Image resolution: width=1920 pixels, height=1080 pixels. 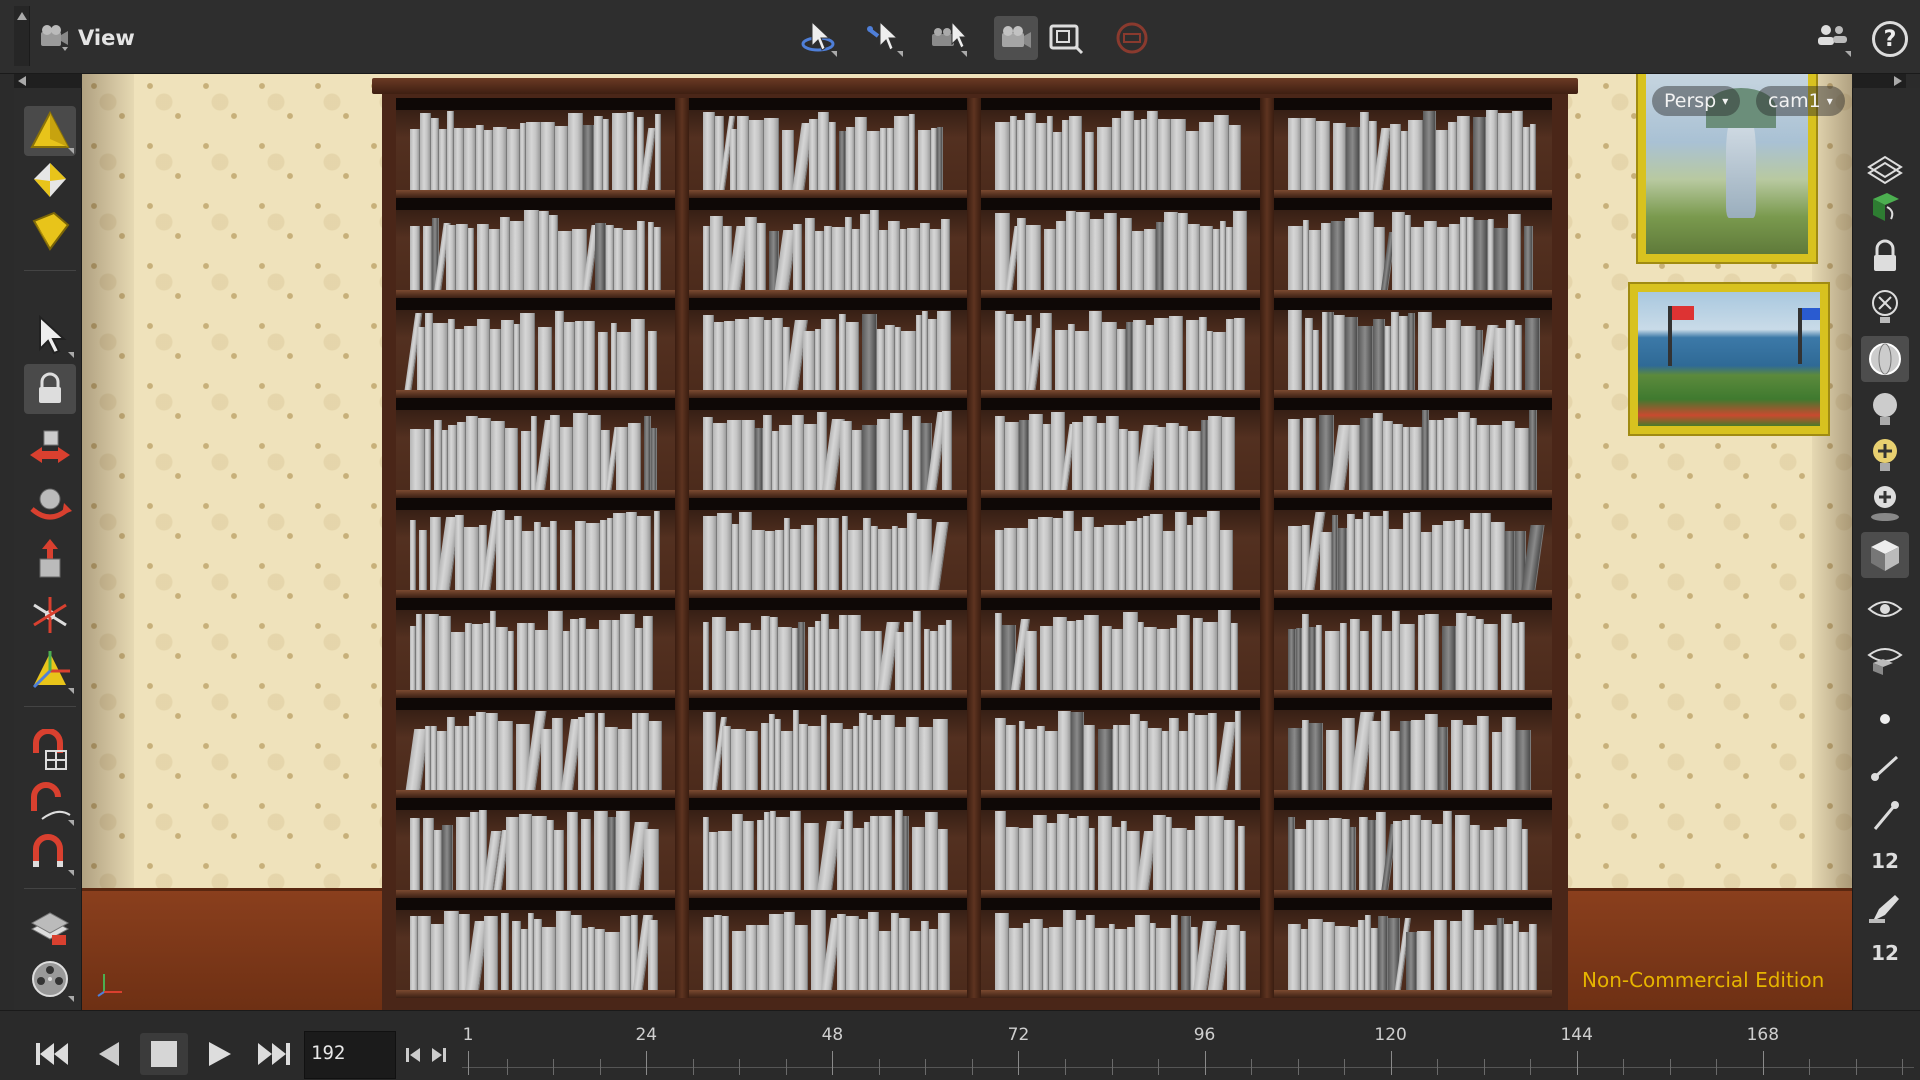 What do you see at coordinates (50, 615) in the screenshot?
I see `pose-tool` at bounding box center [50, 615].